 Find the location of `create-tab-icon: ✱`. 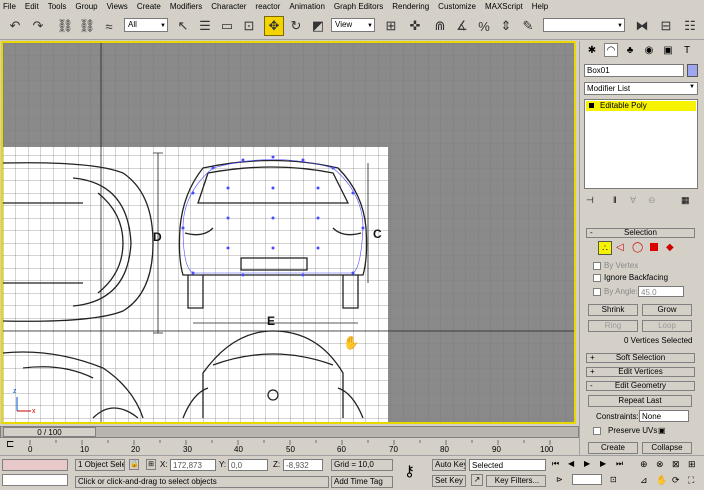

create-tab-icon: ✱ is located at coordinates (592, 50).